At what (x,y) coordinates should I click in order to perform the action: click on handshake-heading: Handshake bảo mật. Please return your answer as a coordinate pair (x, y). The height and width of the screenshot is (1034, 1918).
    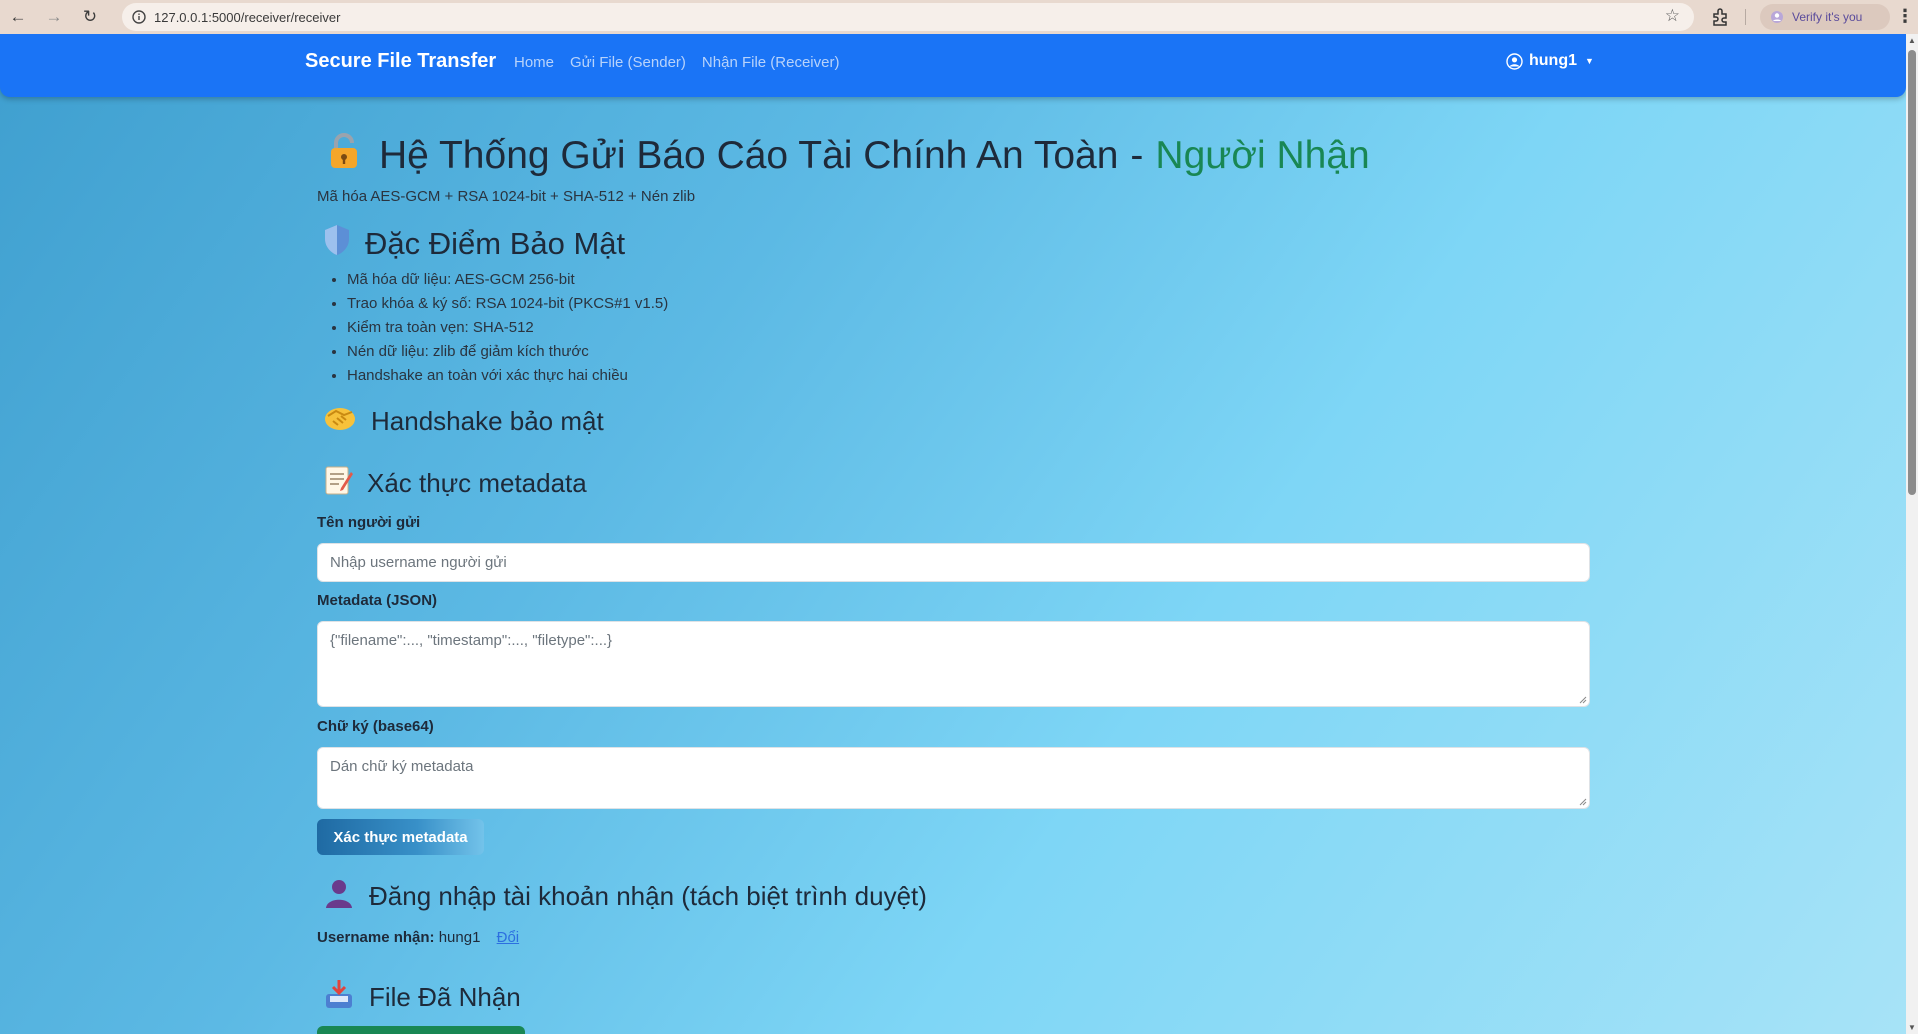
    Looking at the image, I should click on (463, 421).